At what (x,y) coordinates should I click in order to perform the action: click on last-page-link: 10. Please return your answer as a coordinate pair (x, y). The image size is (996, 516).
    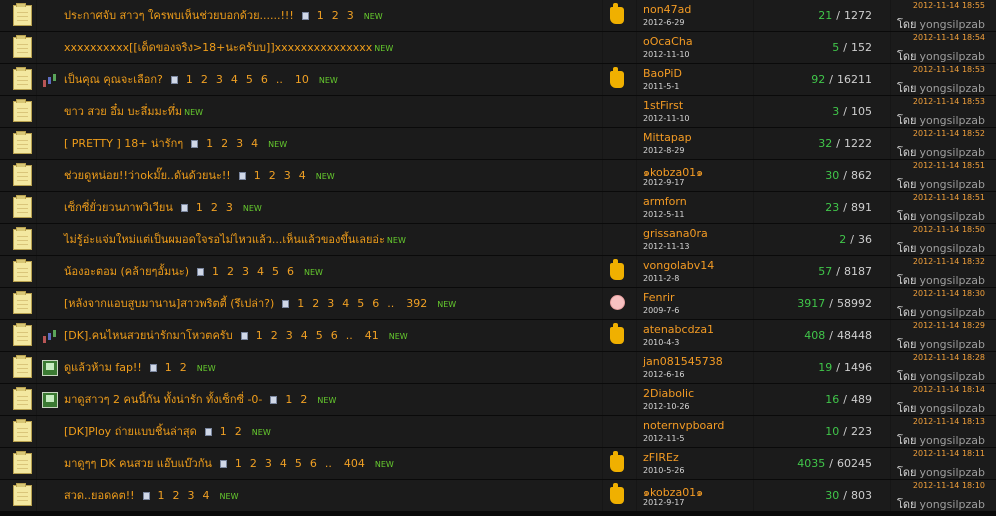
    Looking at the image, I should click on (302, 79).